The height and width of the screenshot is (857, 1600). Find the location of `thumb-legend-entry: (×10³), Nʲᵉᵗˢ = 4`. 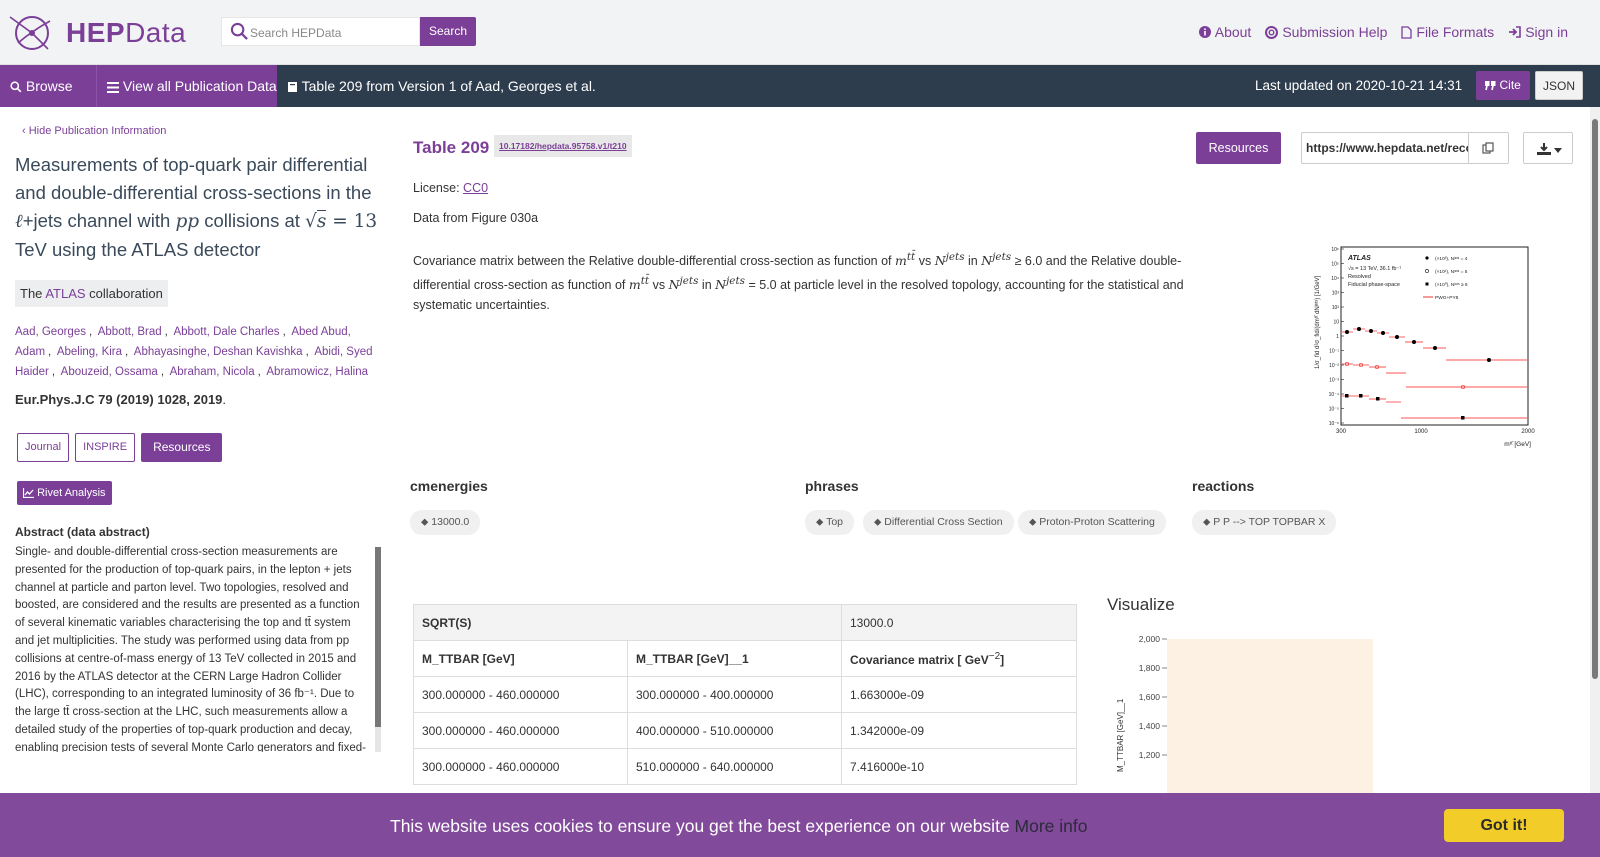

thumb-legend-entry: (×10³), Nʲᵉᵗˢ = 4 is located at coordinates (1451, 259).